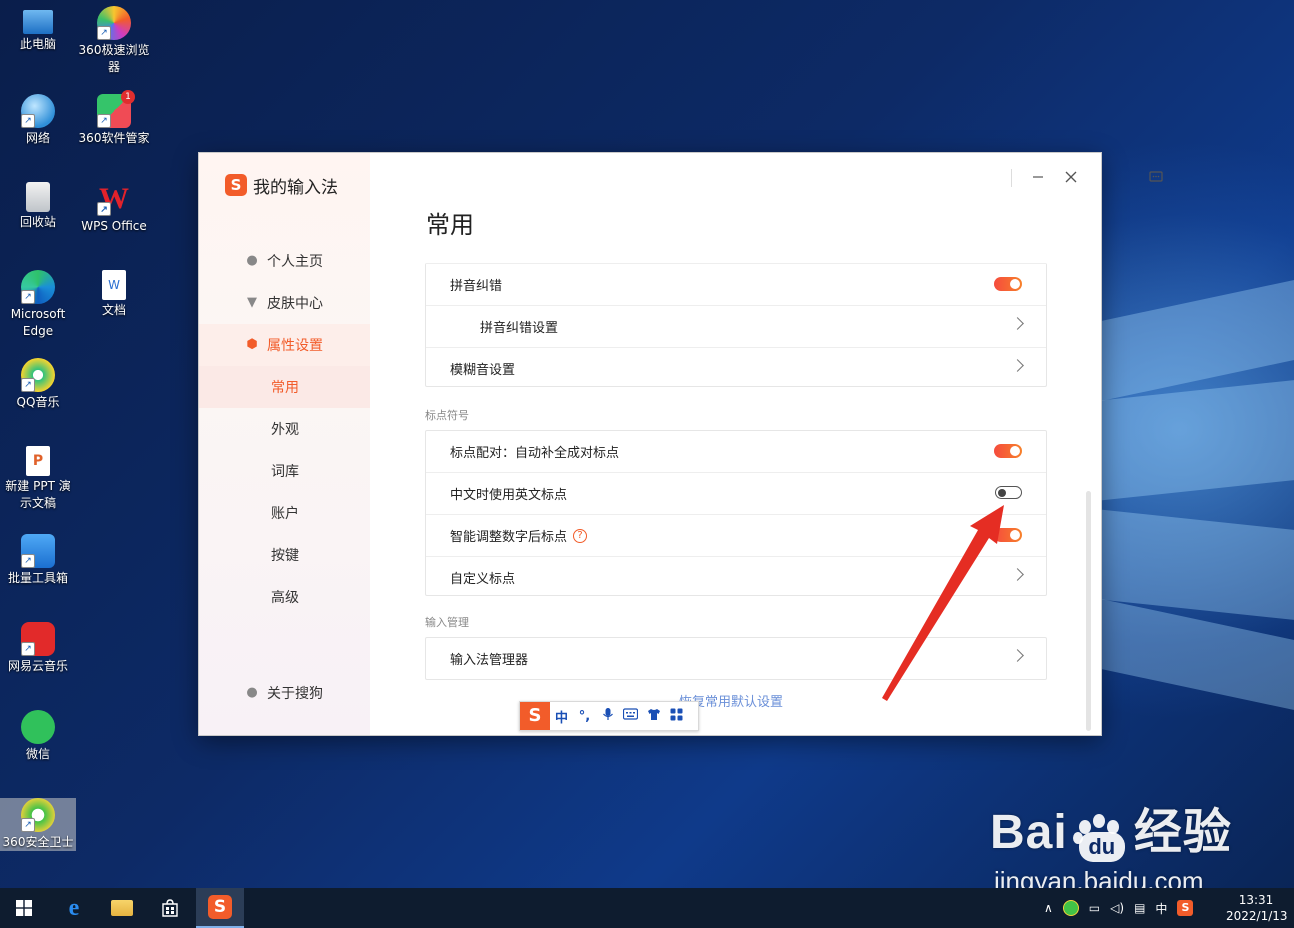 The width and height of the screenshot is (1294, 928). Describe the element at coordinates (1008, 451) in the screenshot. I see `punct-pairing-toggle` at that location.